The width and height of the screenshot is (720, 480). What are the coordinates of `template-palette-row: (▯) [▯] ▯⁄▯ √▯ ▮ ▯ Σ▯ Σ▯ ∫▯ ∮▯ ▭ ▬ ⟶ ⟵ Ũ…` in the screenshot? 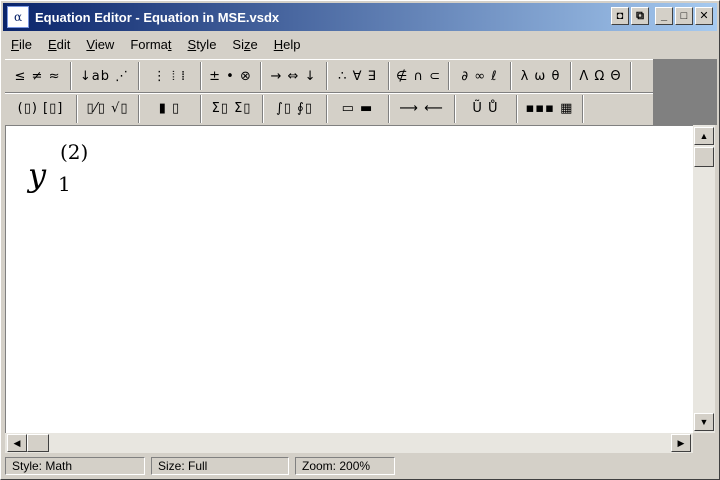 It's located at (329, 108).